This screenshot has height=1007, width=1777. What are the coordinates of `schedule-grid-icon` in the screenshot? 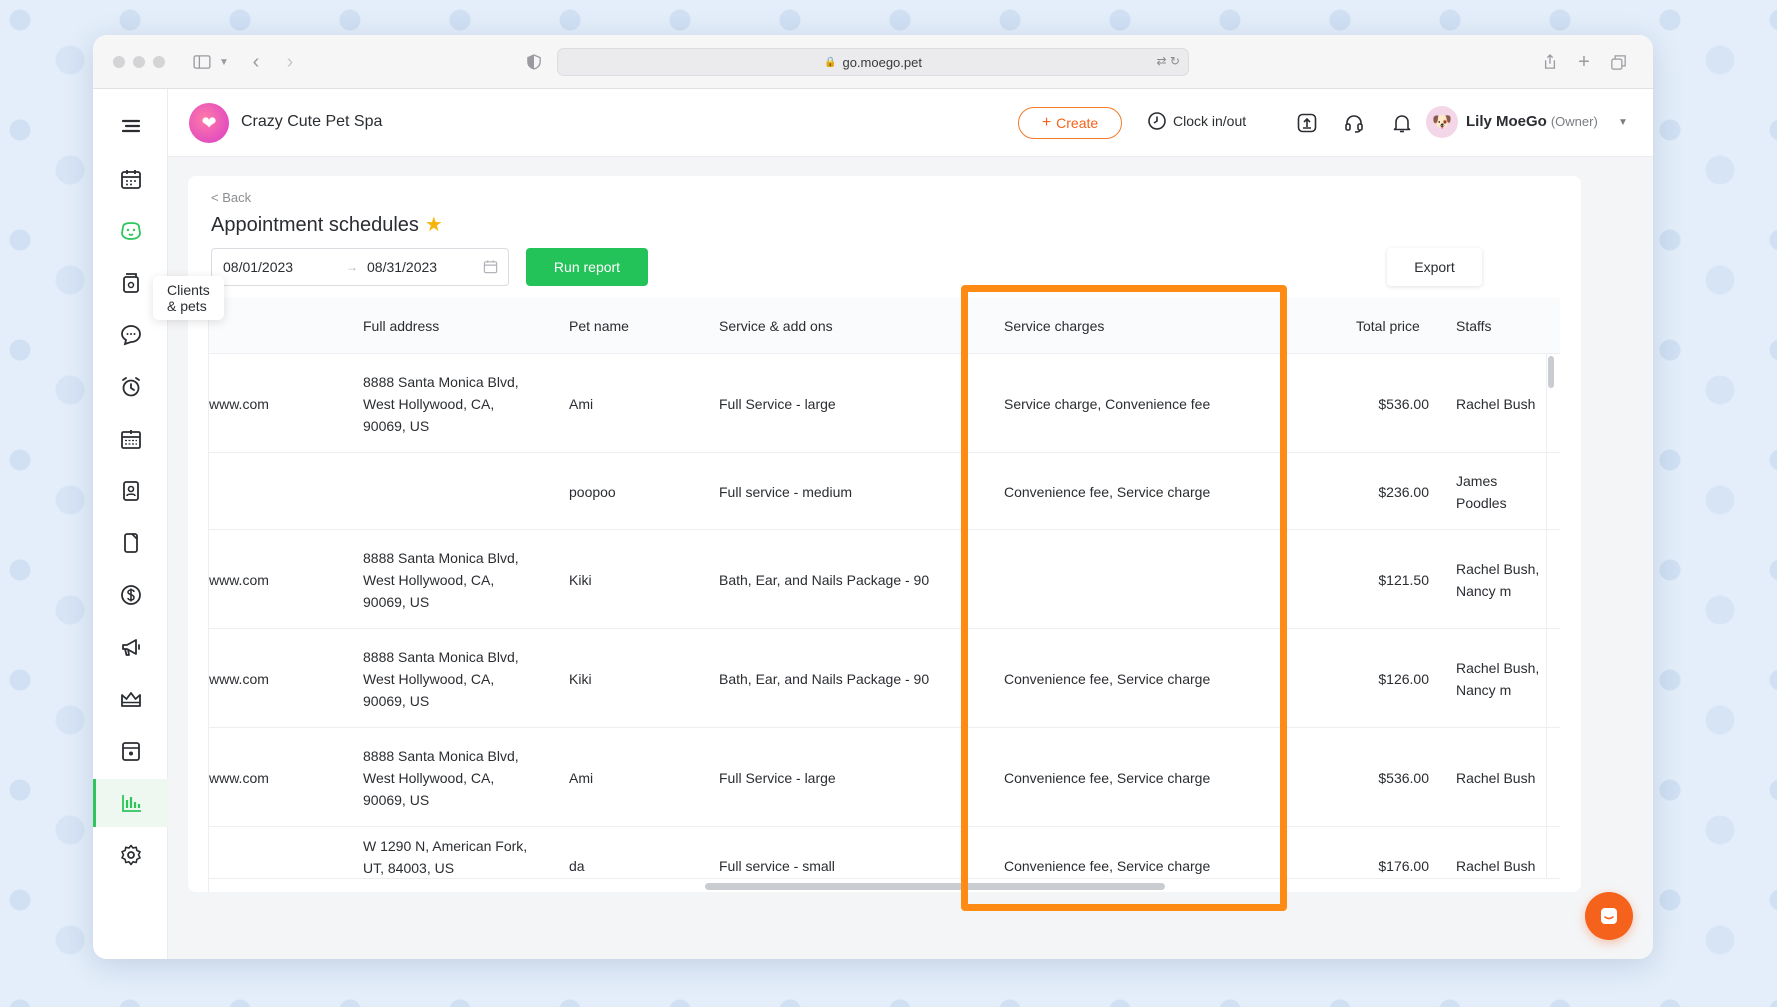 It's located at (130, 439).